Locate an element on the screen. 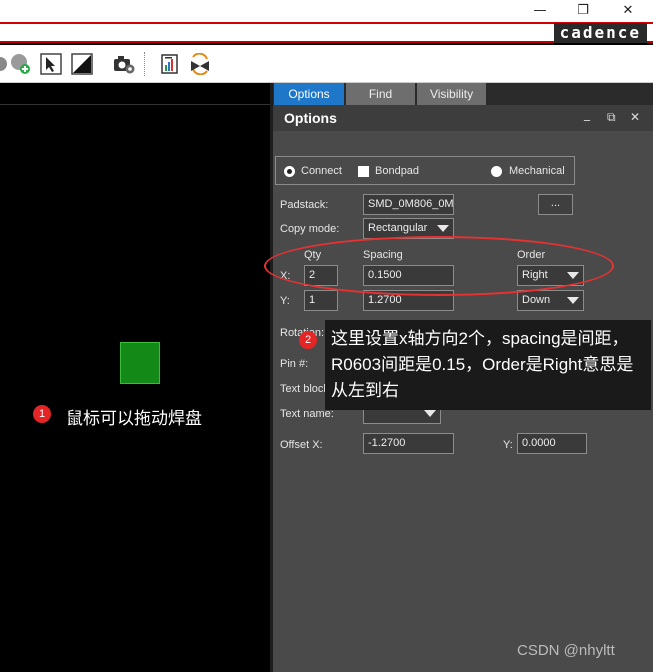  cadence-logo: cadence is located at coordinates (600, 33).